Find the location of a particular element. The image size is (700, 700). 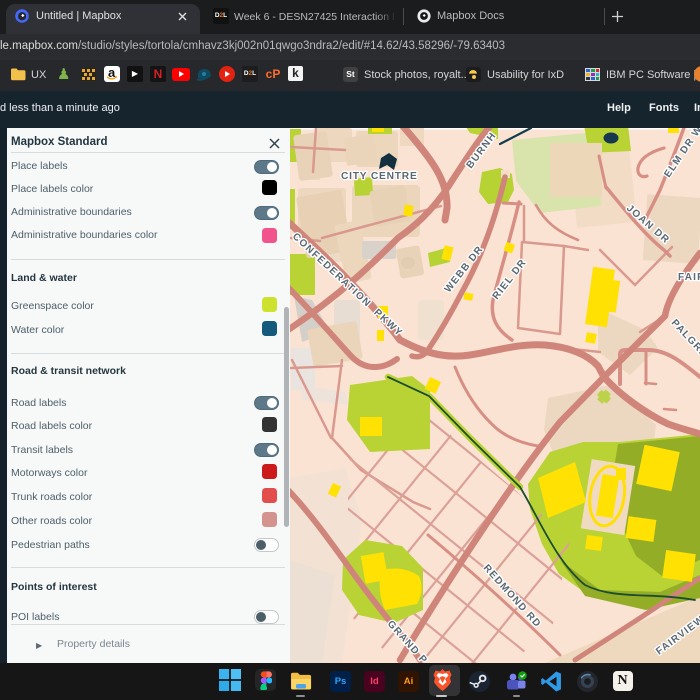

svg-text: FAIR is located at coordinates (689, 277).